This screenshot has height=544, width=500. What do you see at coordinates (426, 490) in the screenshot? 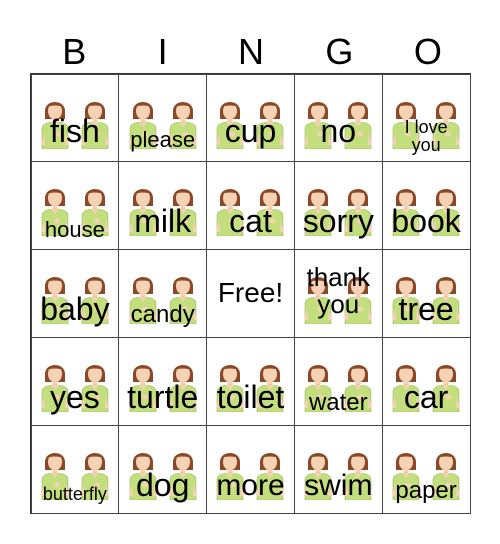
I see `cell-word: paper` at bounding box center [426, 490].